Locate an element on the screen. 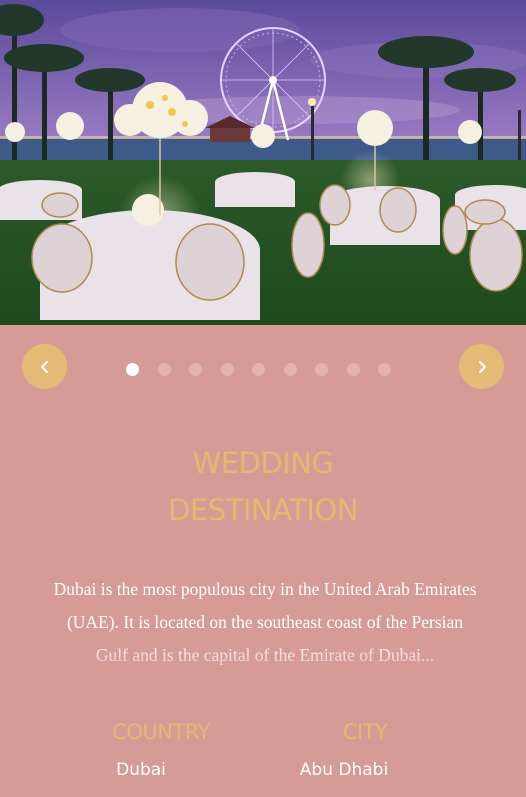  slide-indicators is located at coordinates (258, 369).